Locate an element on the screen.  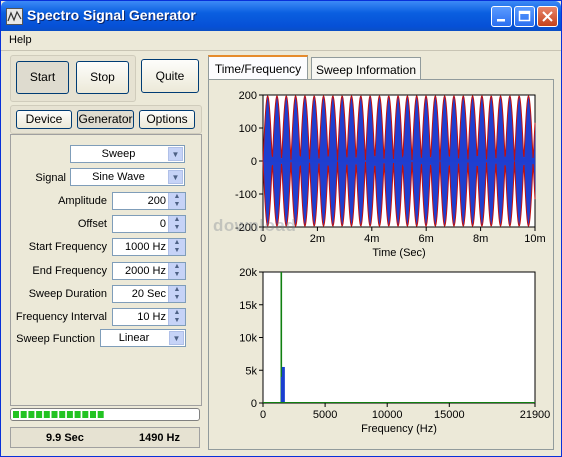
amplitude-label: Amplitude is located at coordinates (82, 201).